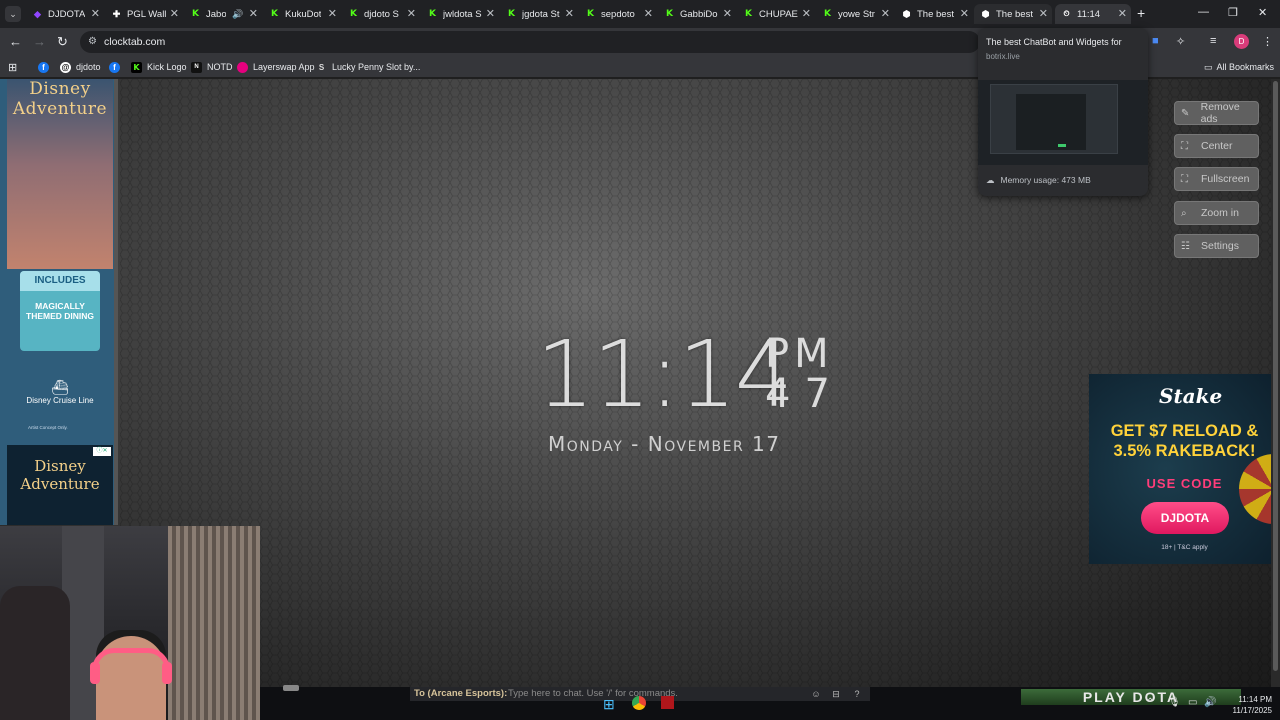 The height and width of the screenshot is (720, 1280). Describe the element at coordinates (530, 42) in the screenshot. I see `address-bar: ⚙ clocktab.com` at that location.